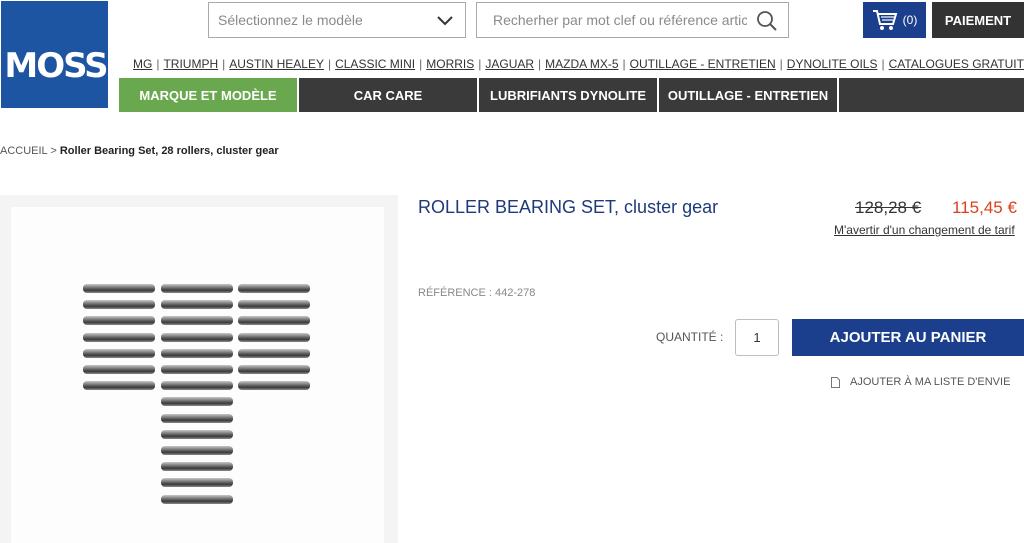 The height and width of the screenshot is (543, 1024). What do you see at coordinates (142, 64) in the screenshot?
I see `top-link-mg: MG` at bounding box center [142, 64].